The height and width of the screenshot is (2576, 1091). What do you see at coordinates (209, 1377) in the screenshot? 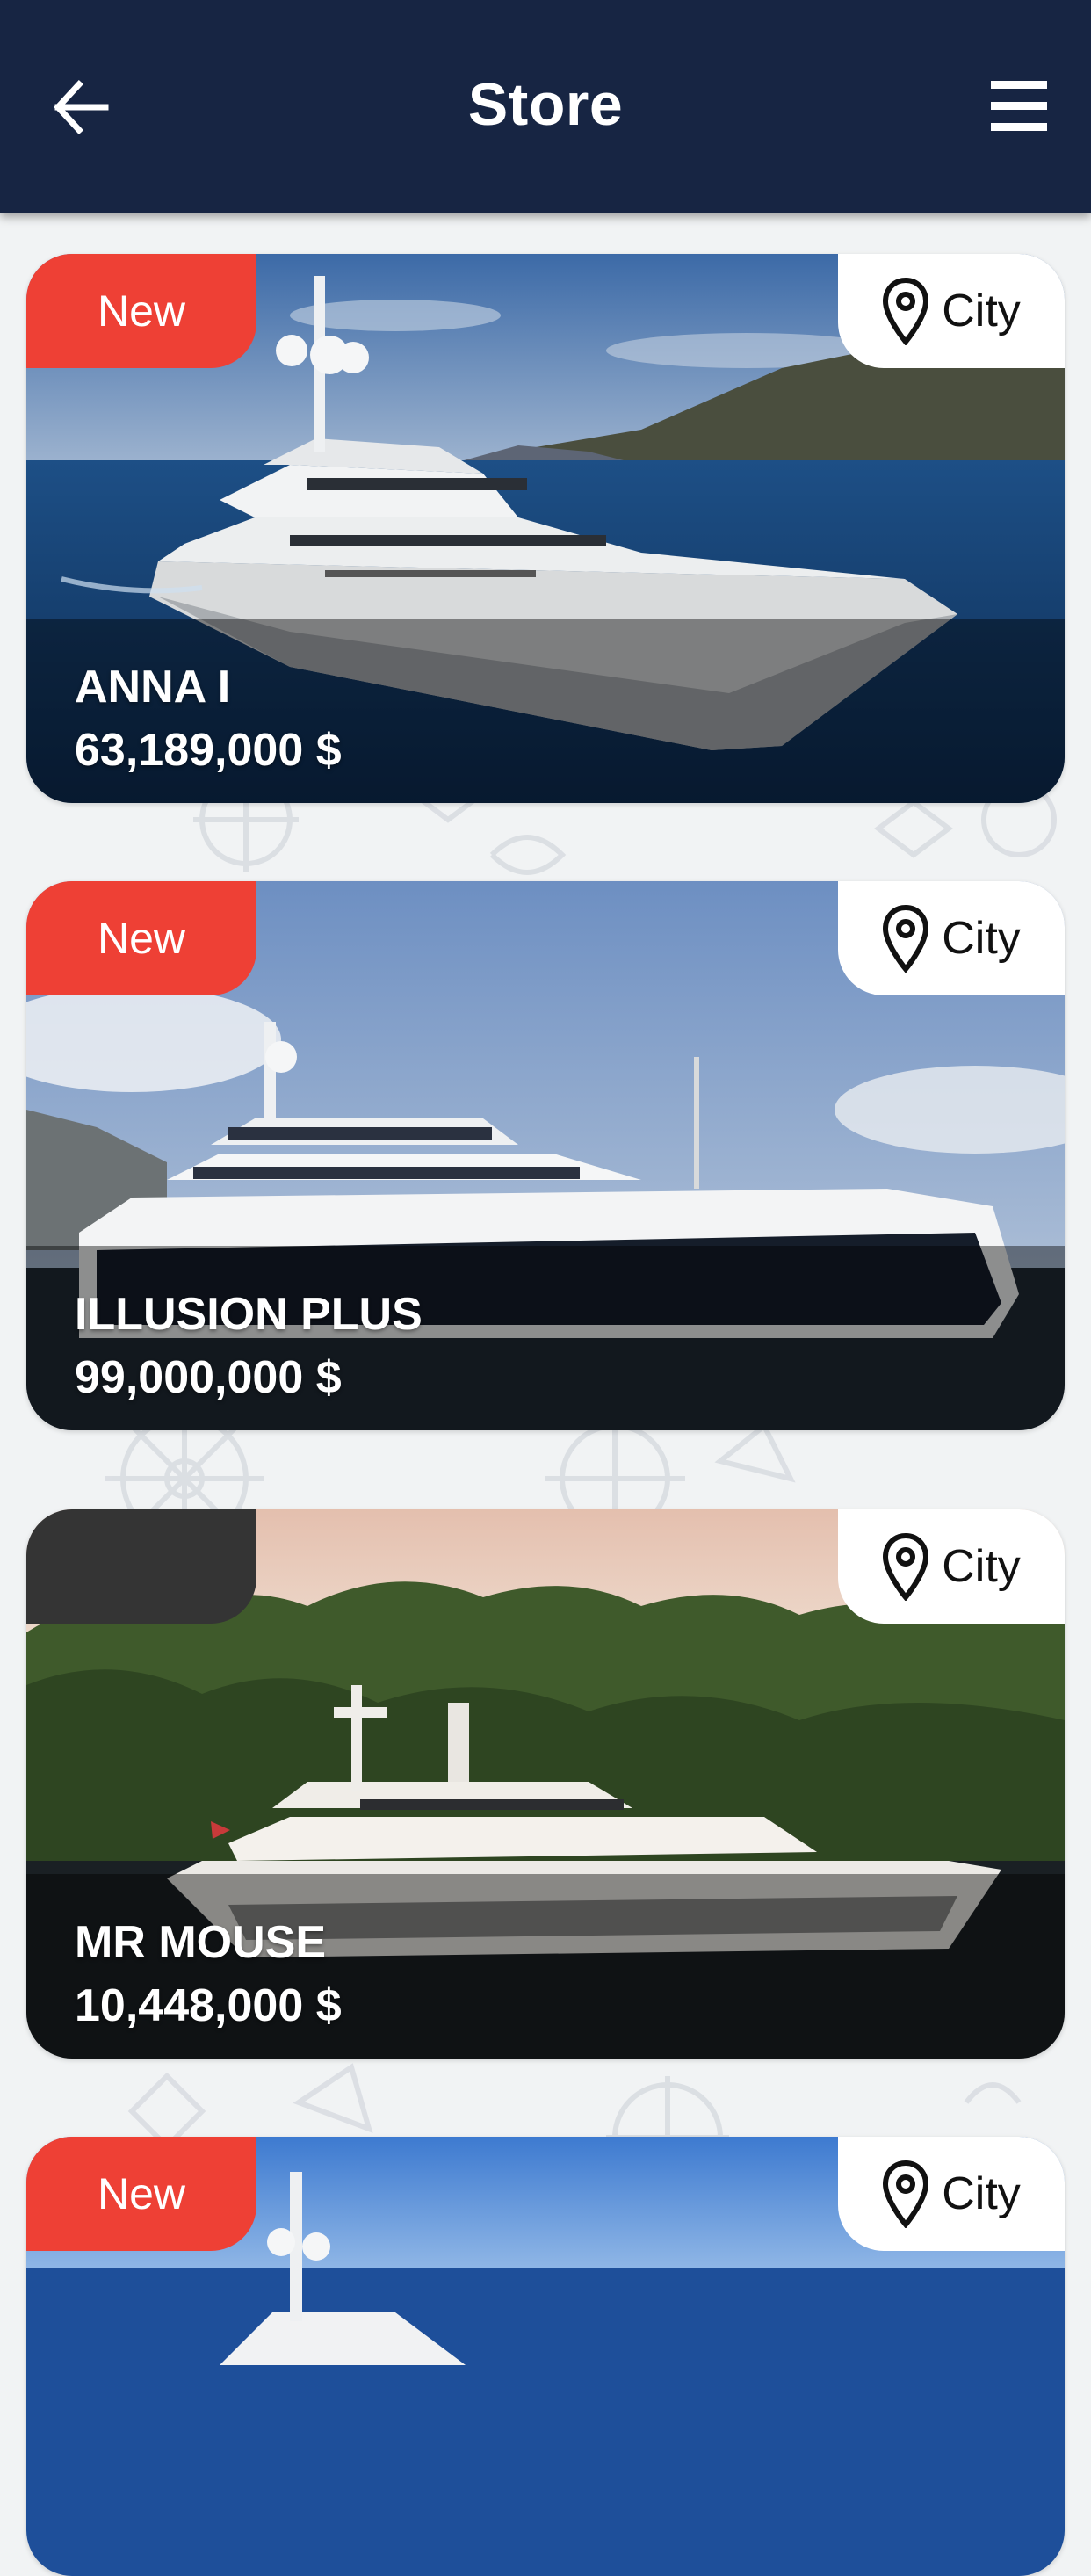
I see `yacht-price: 99,000,000 $` at bounding box center [209, 1377].